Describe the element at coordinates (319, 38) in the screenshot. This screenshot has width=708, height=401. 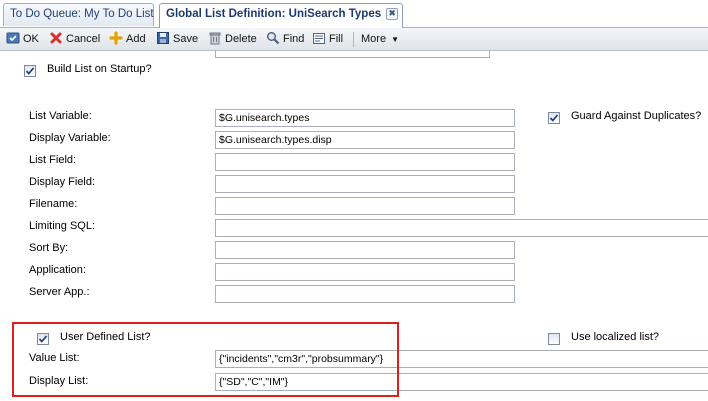
I see `fill-icon` at that location.